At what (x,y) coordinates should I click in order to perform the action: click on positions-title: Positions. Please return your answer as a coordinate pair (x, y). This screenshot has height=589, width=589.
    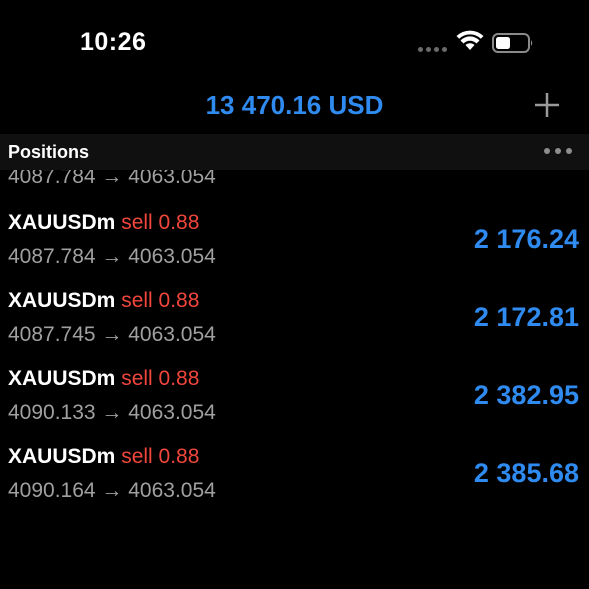
    Looking at the image, I should click on (49, 152).